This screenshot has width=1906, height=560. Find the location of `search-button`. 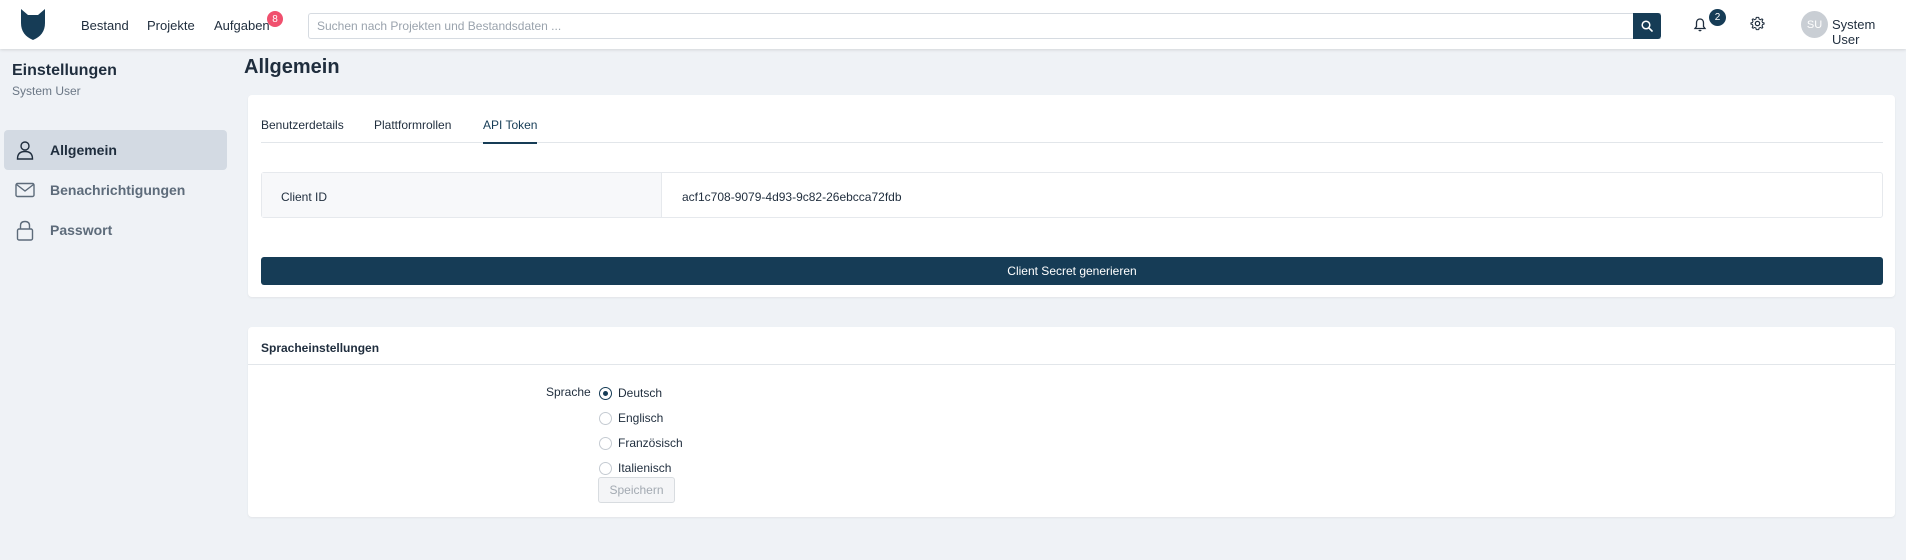

search-button is located at coordinates (1647, 26).